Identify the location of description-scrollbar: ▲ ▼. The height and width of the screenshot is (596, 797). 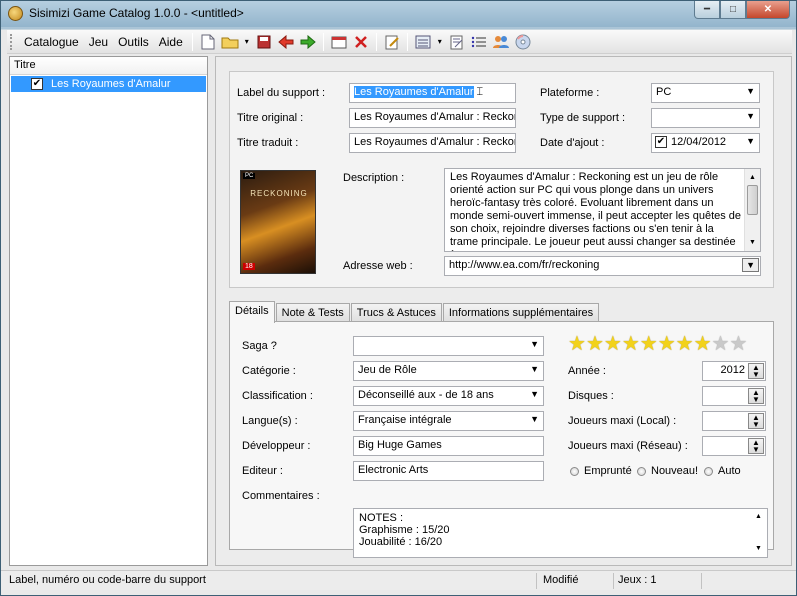
(752, 210).